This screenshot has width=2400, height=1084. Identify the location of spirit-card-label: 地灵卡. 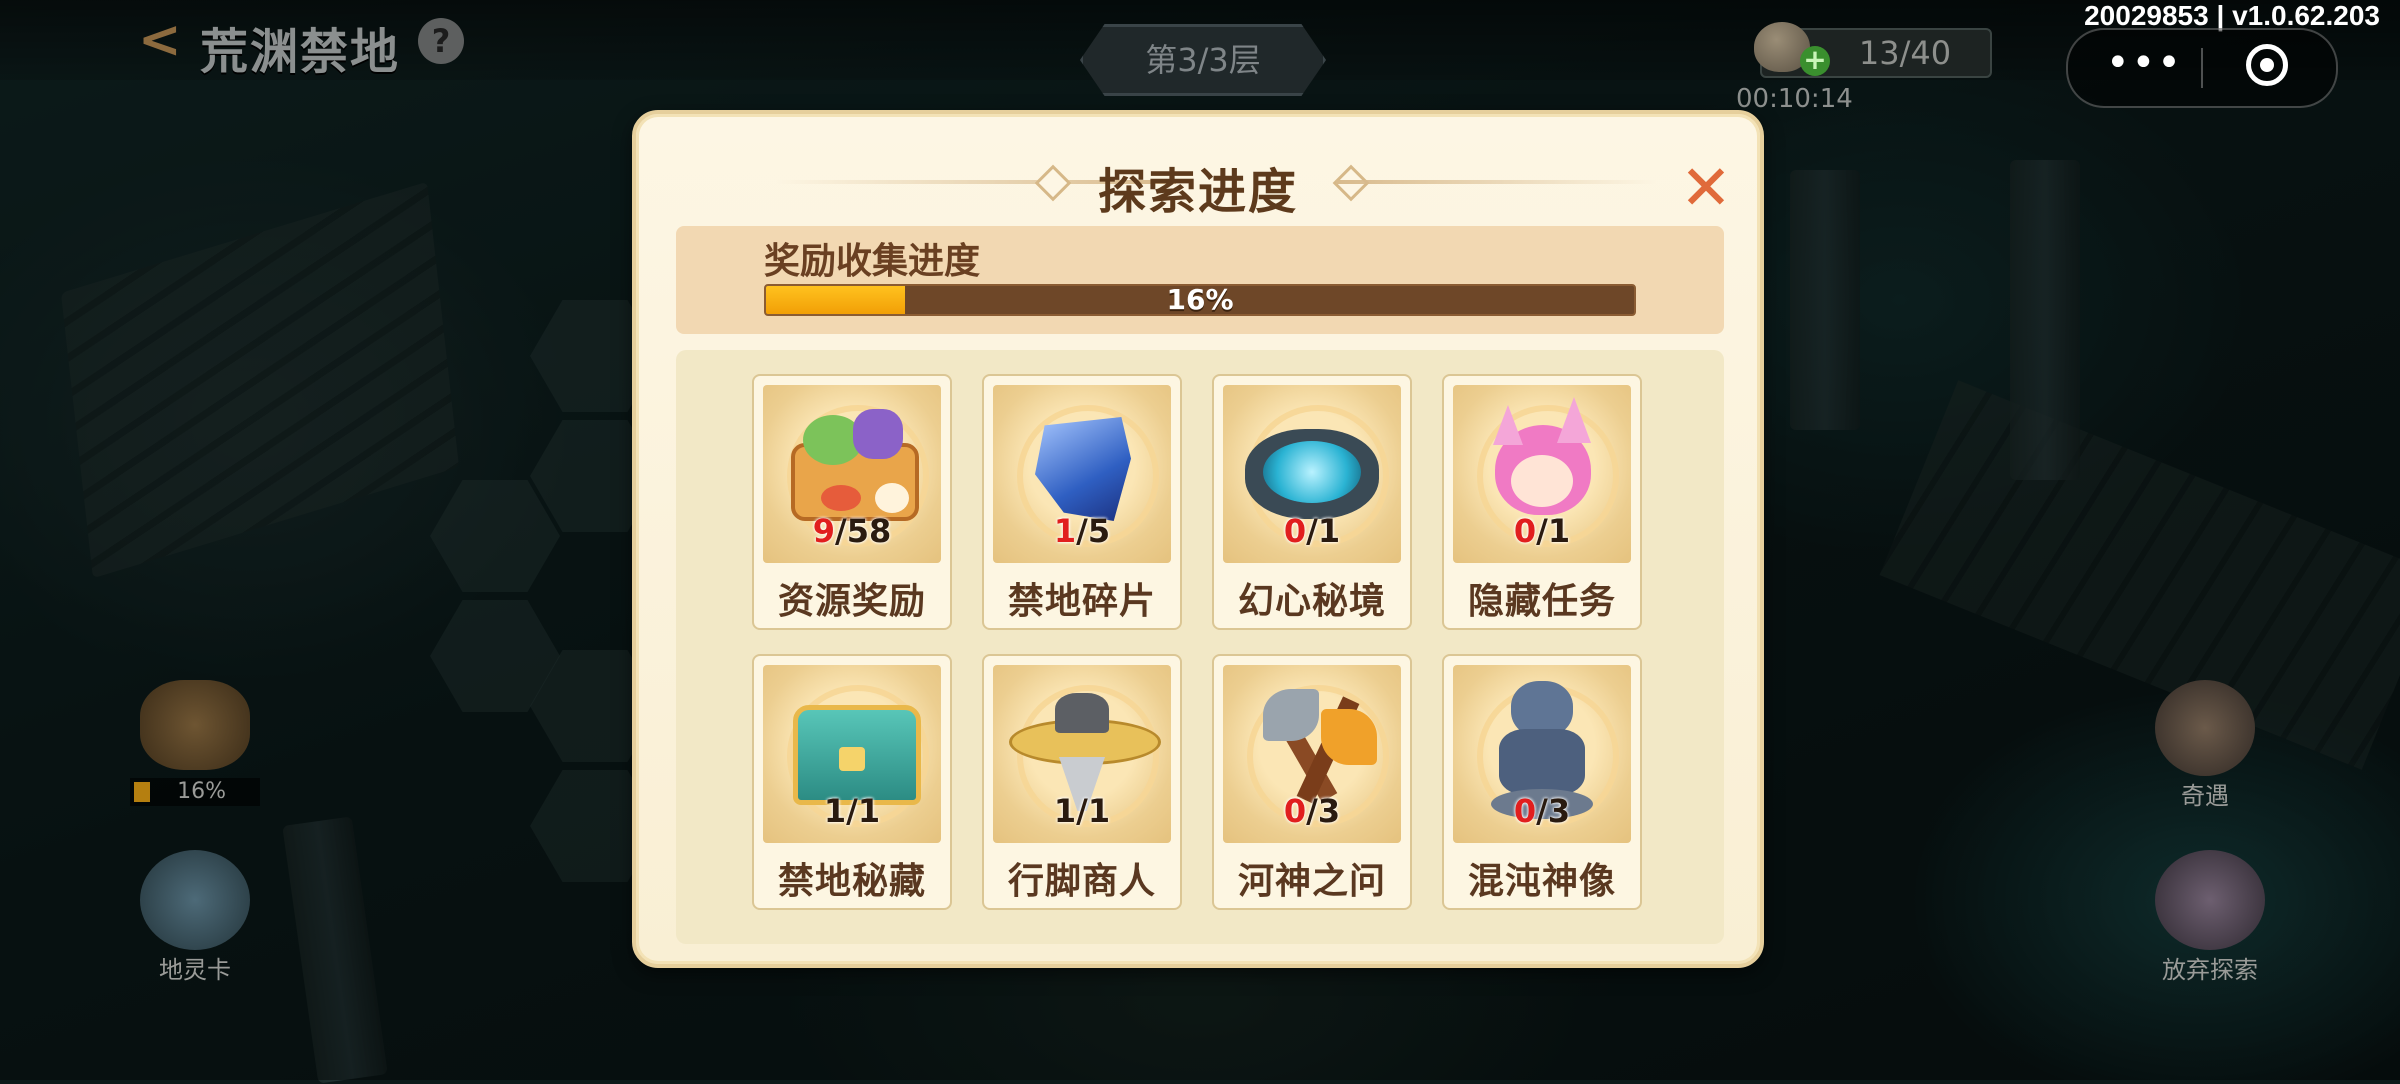
(195, 970).